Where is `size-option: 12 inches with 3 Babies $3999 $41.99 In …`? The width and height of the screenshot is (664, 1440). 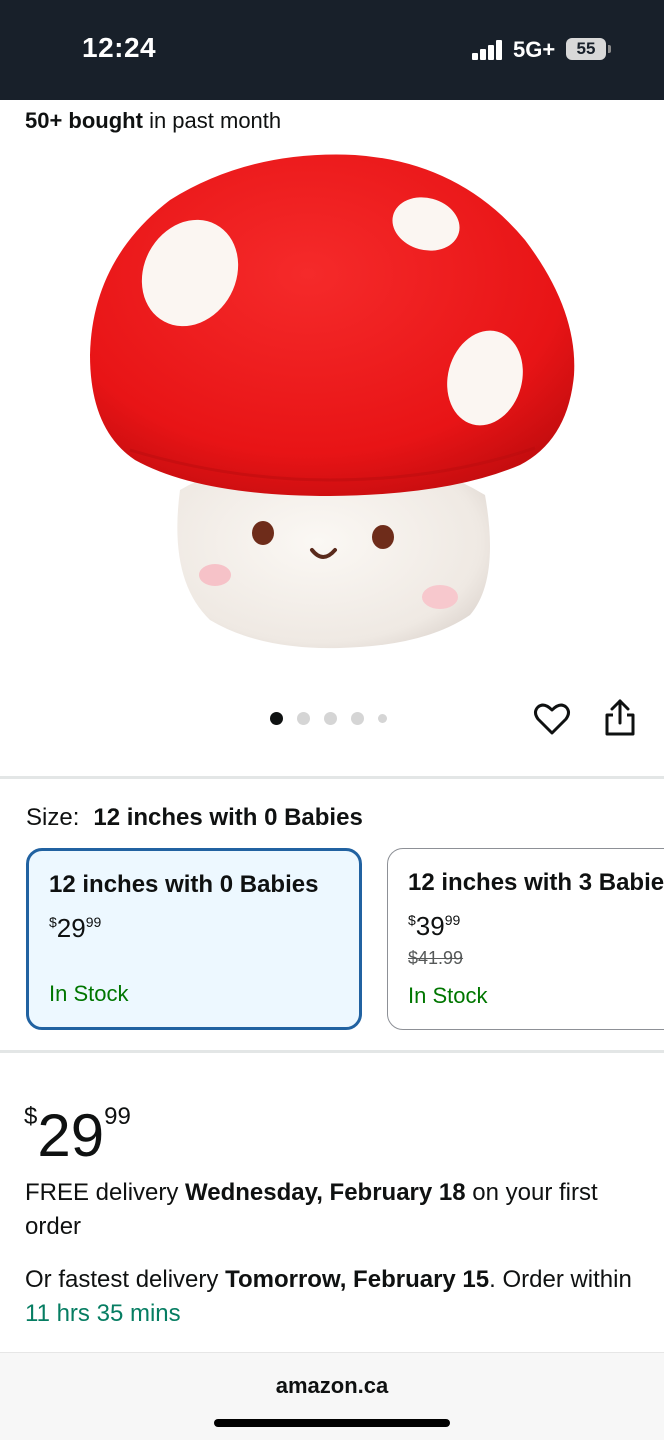
size-option: 12 inches with 3 Babies $3999 $41.99 In … is located at coordinates (525, 939).